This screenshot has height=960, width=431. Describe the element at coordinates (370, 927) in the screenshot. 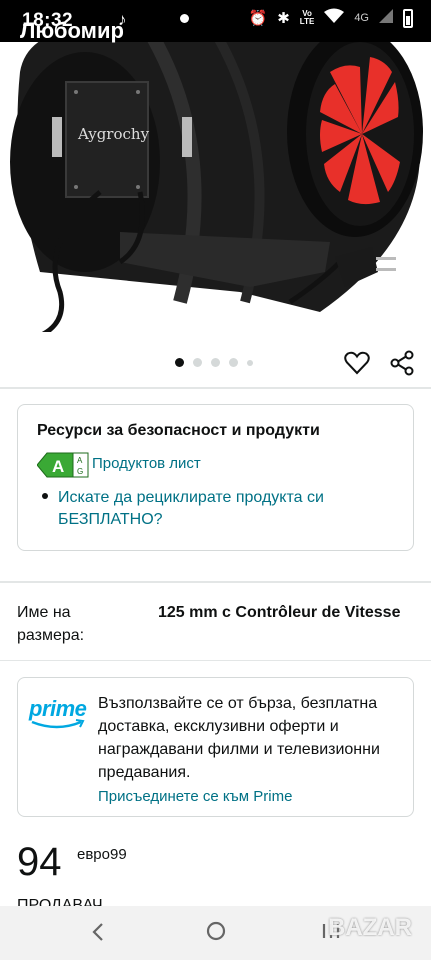

I see `watermark-logo: BAZAR` at that location.